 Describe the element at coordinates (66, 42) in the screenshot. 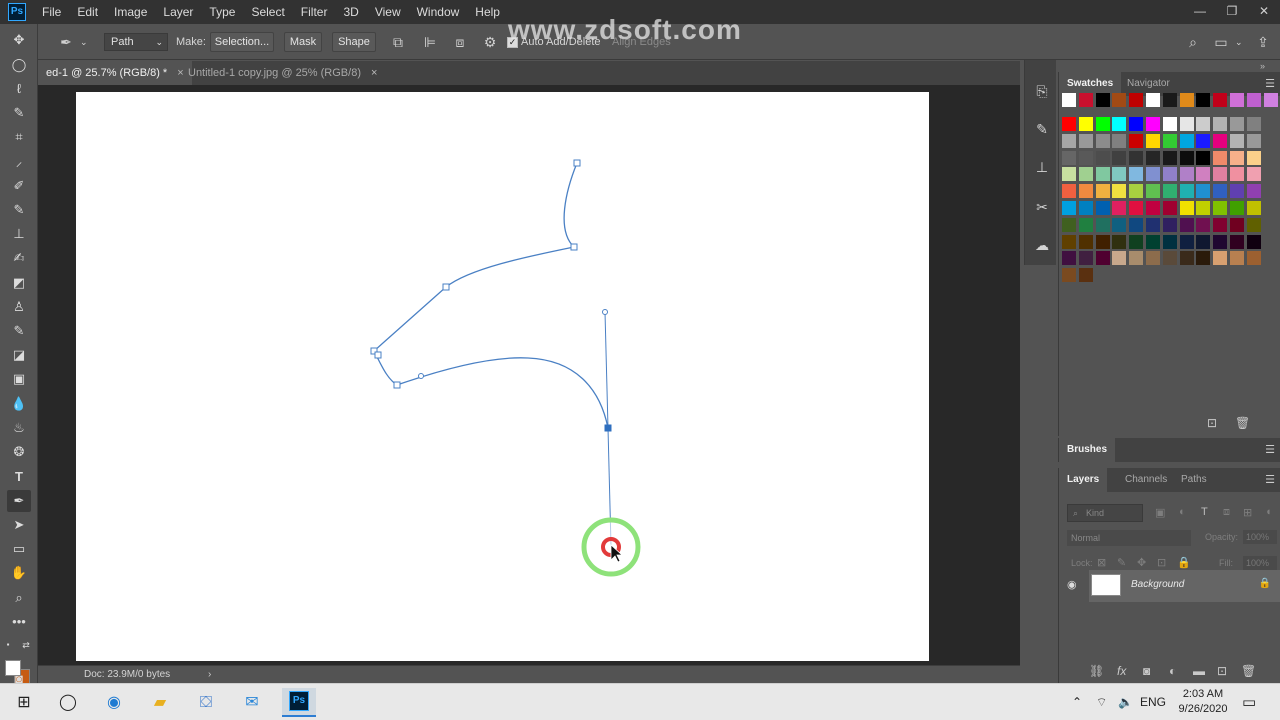

I see `pen-tool-preset-icon: ✒` at that location.